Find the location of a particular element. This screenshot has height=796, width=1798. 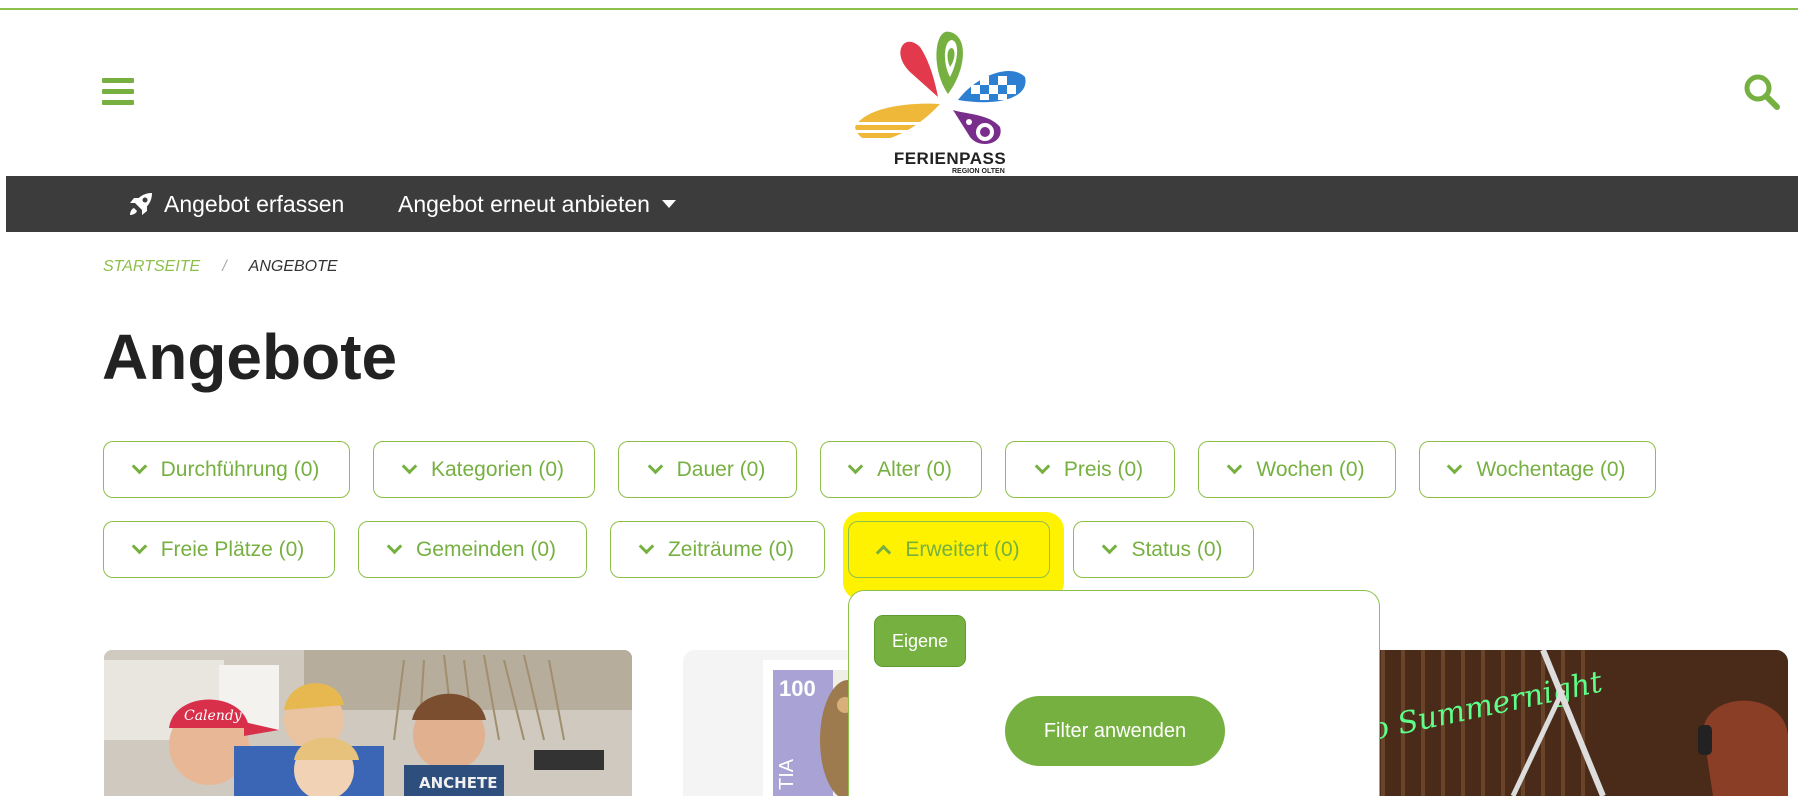

filter-gemeinden: Gemeinden (0) is located at coordinates (472, 549).